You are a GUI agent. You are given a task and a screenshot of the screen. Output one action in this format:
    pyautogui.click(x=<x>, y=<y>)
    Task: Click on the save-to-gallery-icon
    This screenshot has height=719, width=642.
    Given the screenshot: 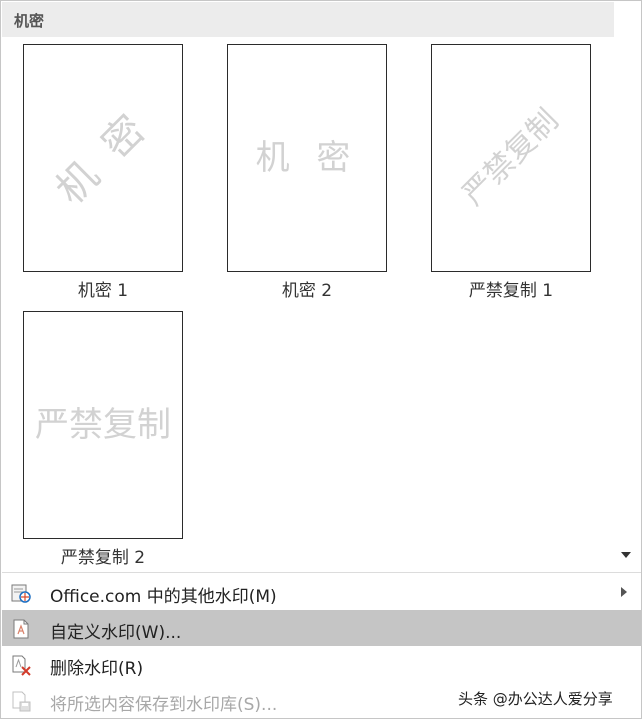 What is the action you would take?
    pyautogui.click(x=21, y=701)
    